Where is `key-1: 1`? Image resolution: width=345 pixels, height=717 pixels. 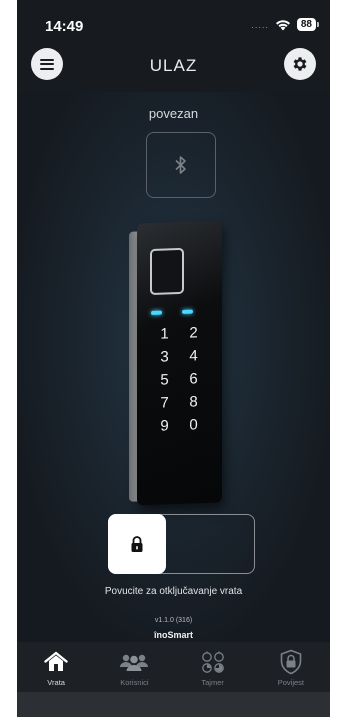 key-1: 1 is located at coordinates (164, 334).